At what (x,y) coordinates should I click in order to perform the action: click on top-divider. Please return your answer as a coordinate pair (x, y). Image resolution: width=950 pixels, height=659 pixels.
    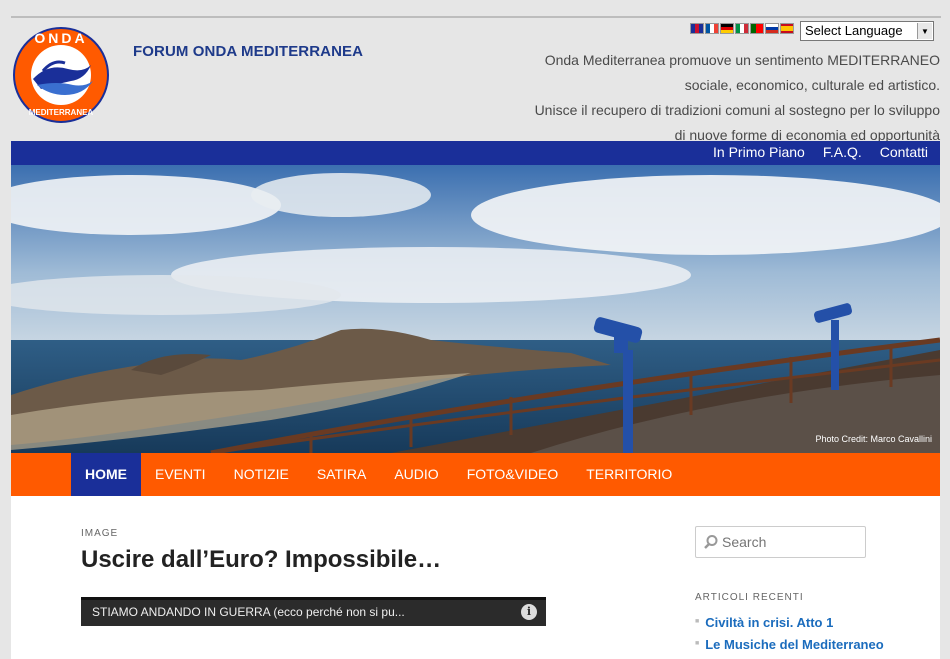
    Looking at the image, I should click on (476, 17).